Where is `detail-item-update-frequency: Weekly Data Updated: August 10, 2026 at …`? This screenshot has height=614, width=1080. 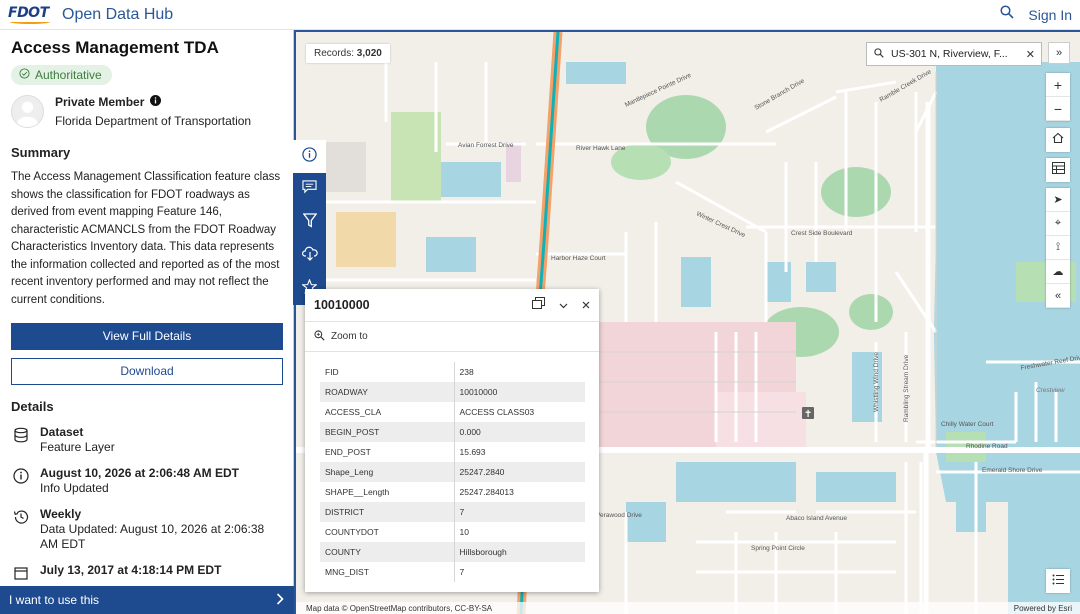
detail-item-update-frequency: Weekly Data Updated: August 10, 2026 at … is located at coordinates (146, 529).